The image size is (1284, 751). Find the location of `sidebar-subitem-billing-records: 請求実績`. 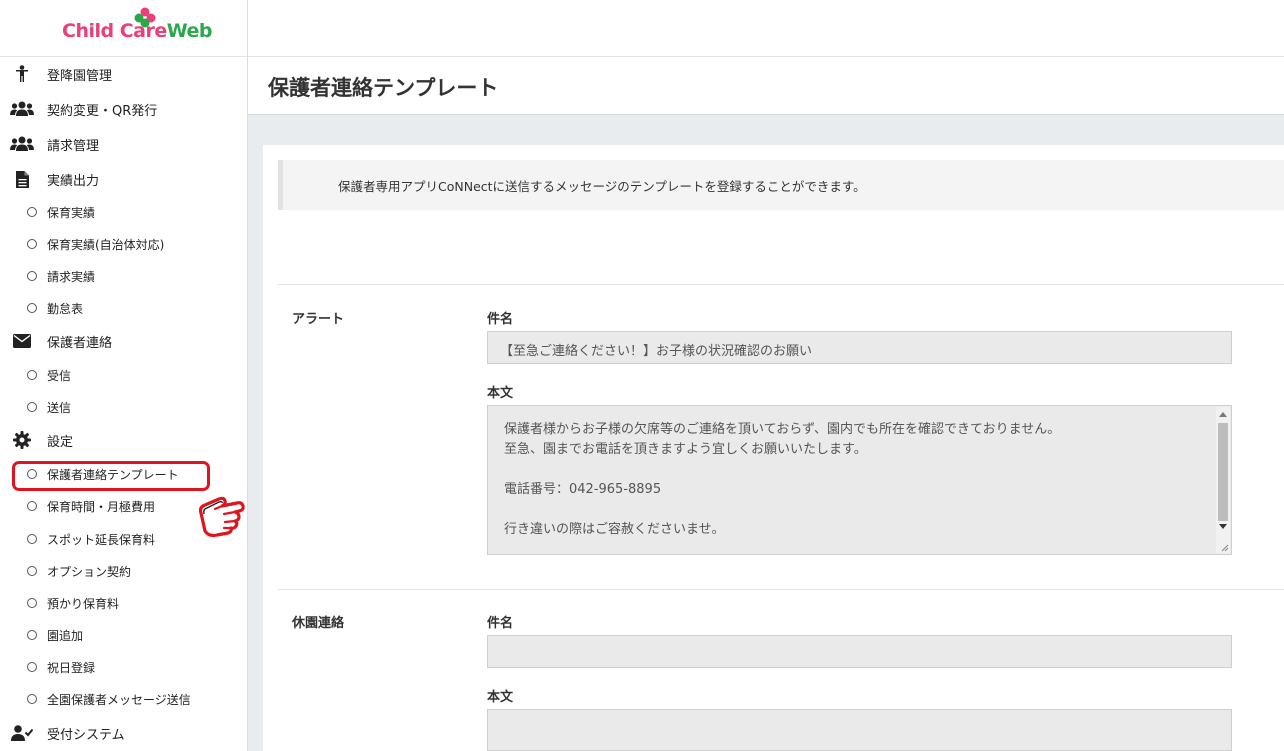

sidebar-subitem-billing-records: 請求実績 is located at coordinates (123, 276).